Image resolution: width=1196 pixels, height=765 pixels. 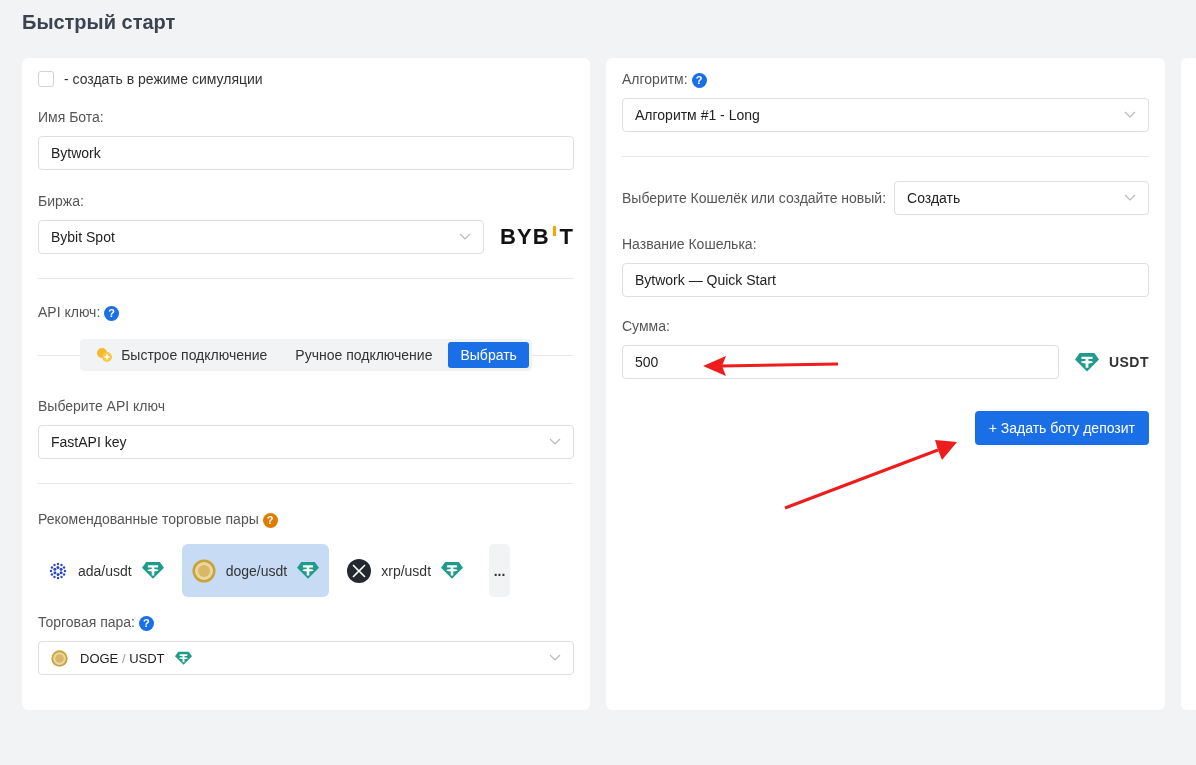 What do you see at coordinates (106, 570) in the screenshot?
I see `trading-pair-chip: ada/usdt` at bounding box center [106, 570].